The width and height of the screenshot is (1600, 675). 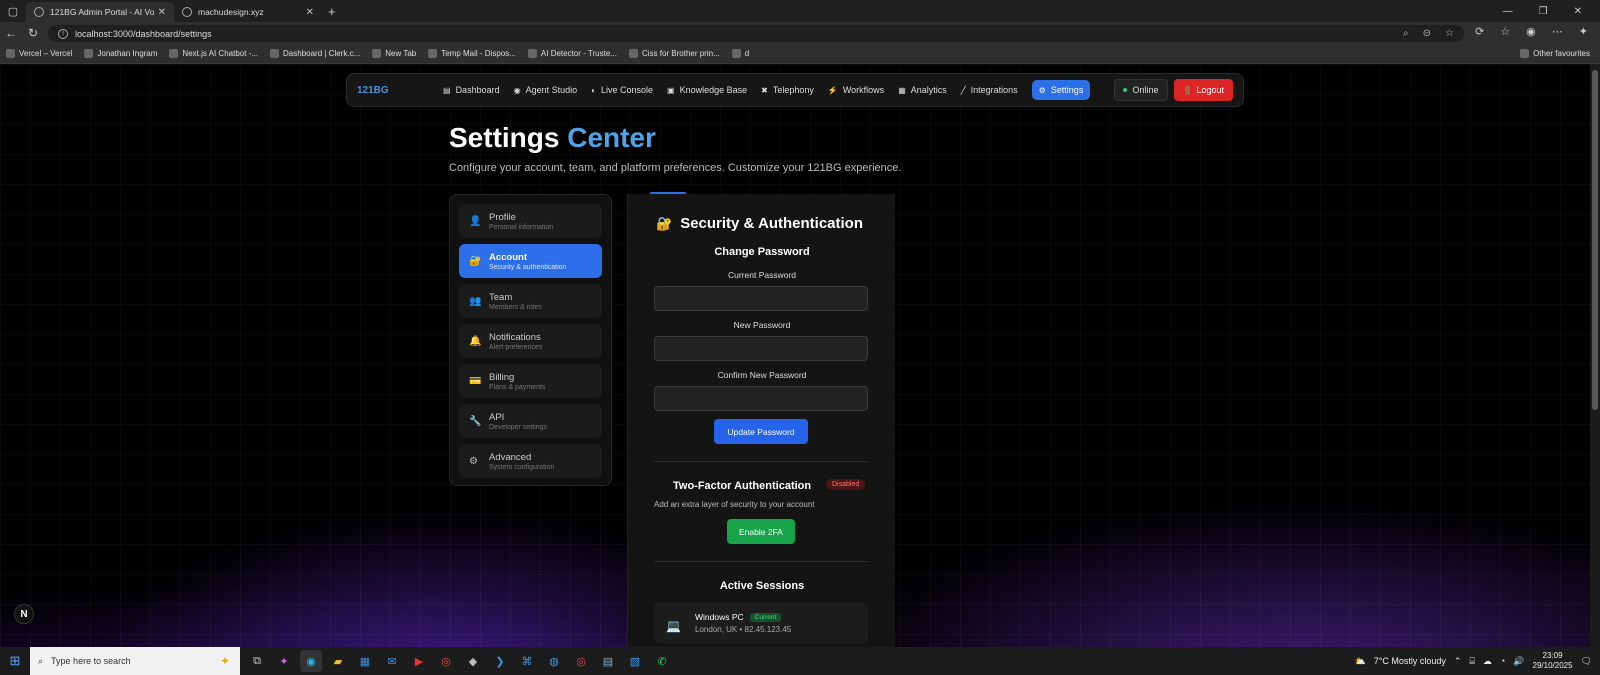 What do you see at coordinates (63, 33) in the screenshot?
I see `site-info-icon: i` at bounding box center [63, 33].